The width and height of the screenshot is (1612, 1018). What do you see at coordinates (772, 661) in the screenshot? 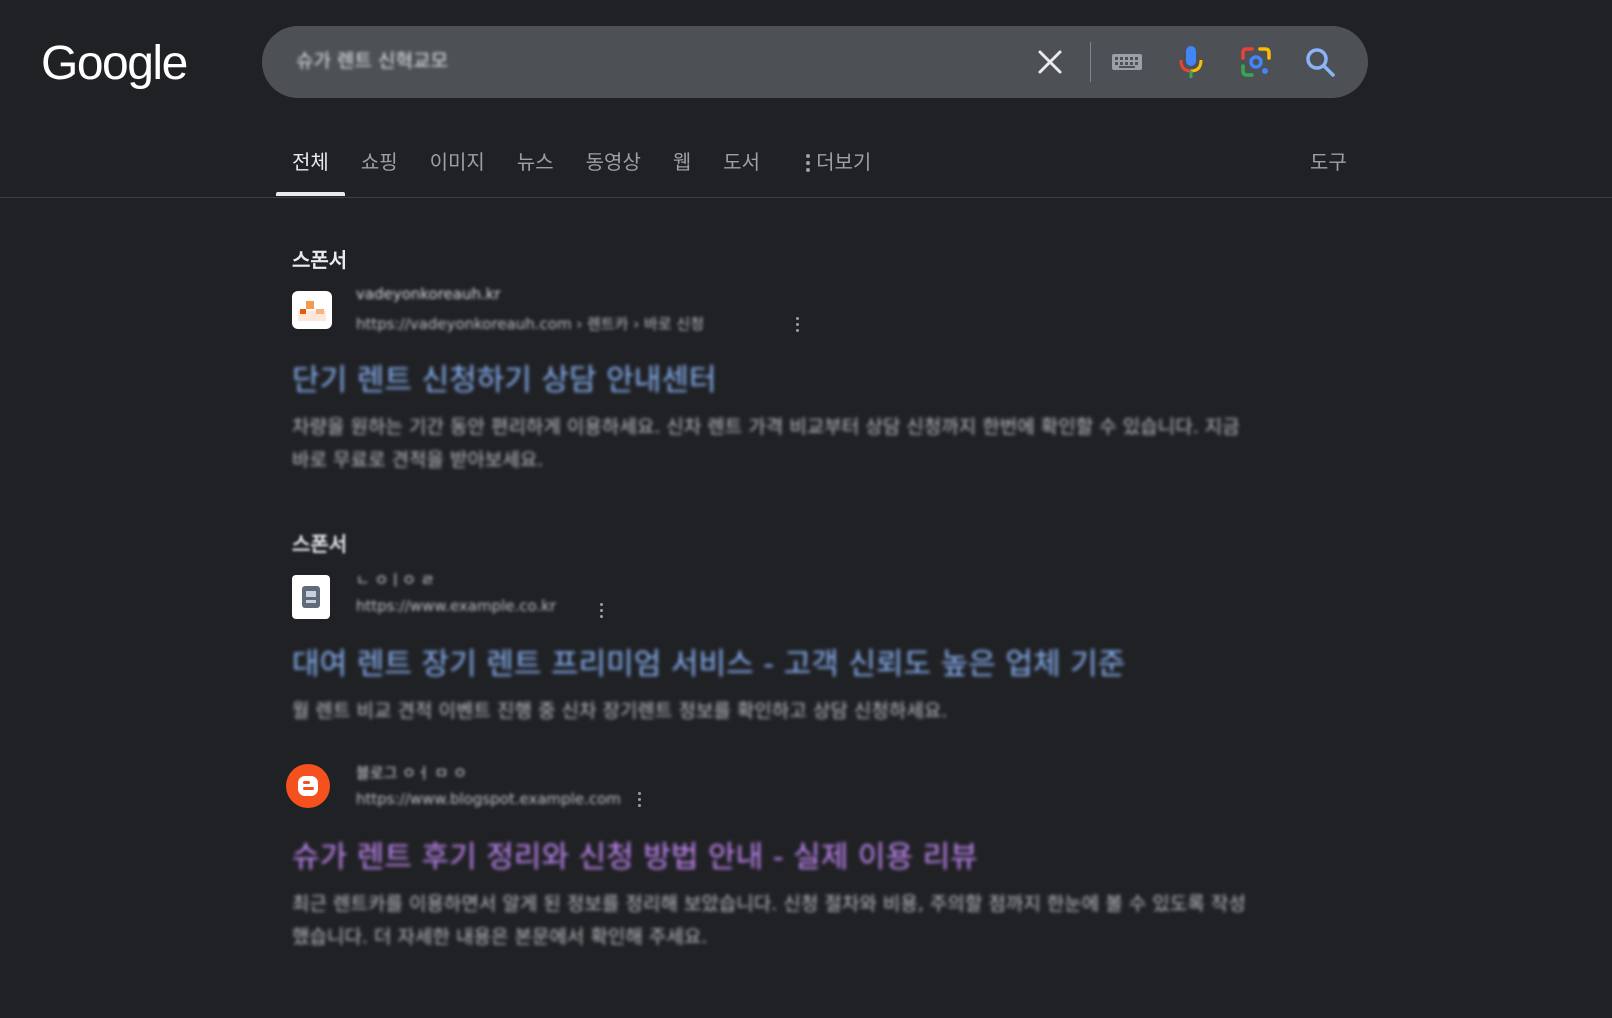
I see `result-title-link: 대여 렌트 장기 렌트 프리미엄 서비스 - 고객 신뢰도 높은 업체 기준` at bounding box center [772, 661].